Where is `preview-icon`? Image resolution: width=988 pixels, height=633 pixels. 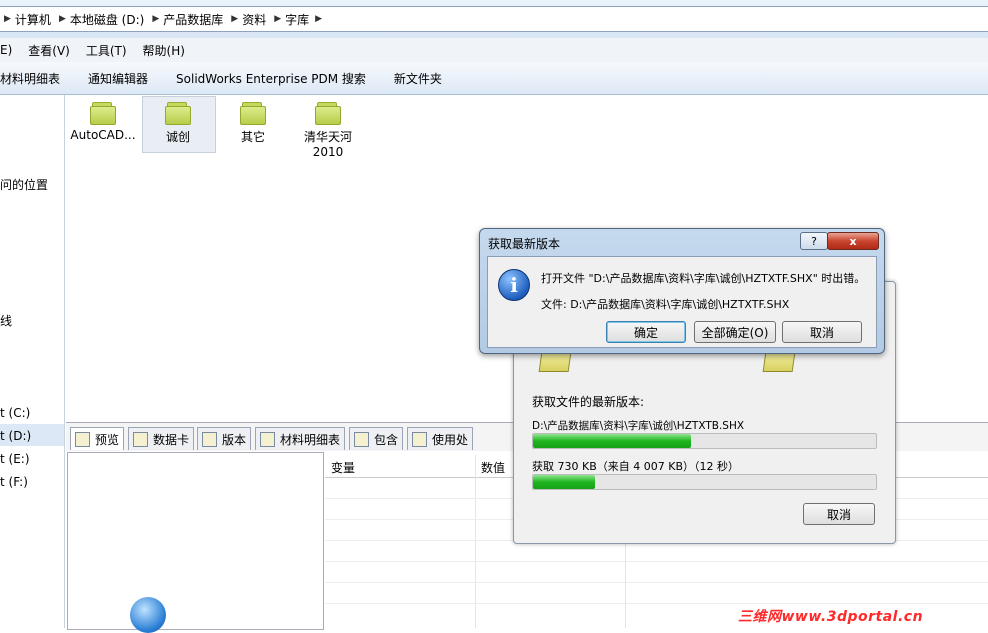
preview-icon is located at coordinates (82, 439).